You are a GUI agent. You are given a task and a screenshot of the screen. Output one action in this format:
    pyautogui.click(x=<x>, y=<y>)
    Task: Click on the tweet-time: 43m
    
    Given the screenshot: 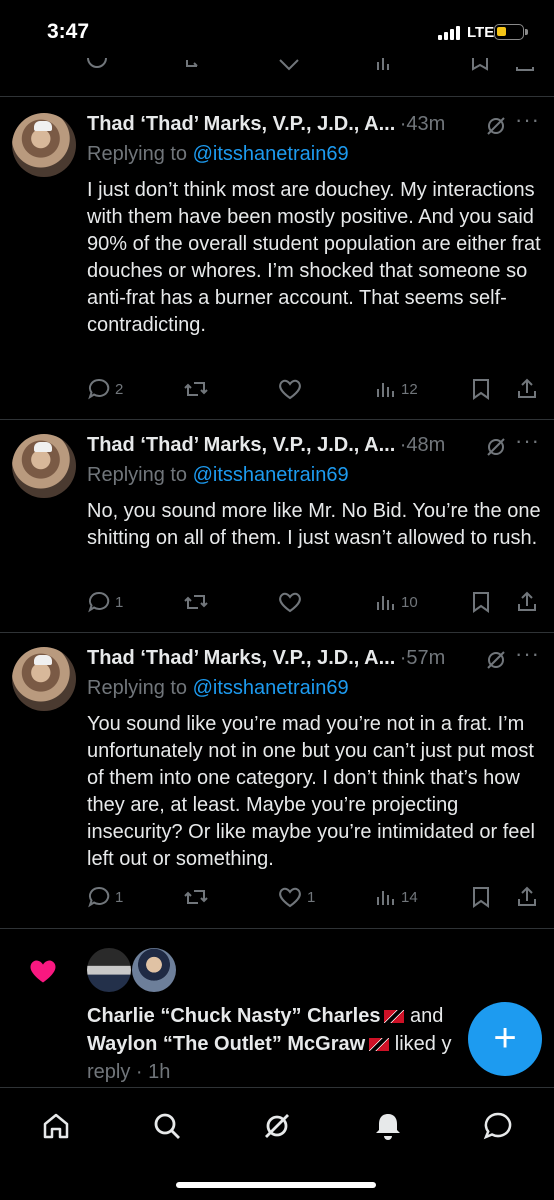 What is the action you would take?
    pyautogui.click(x=426, y=124)
    